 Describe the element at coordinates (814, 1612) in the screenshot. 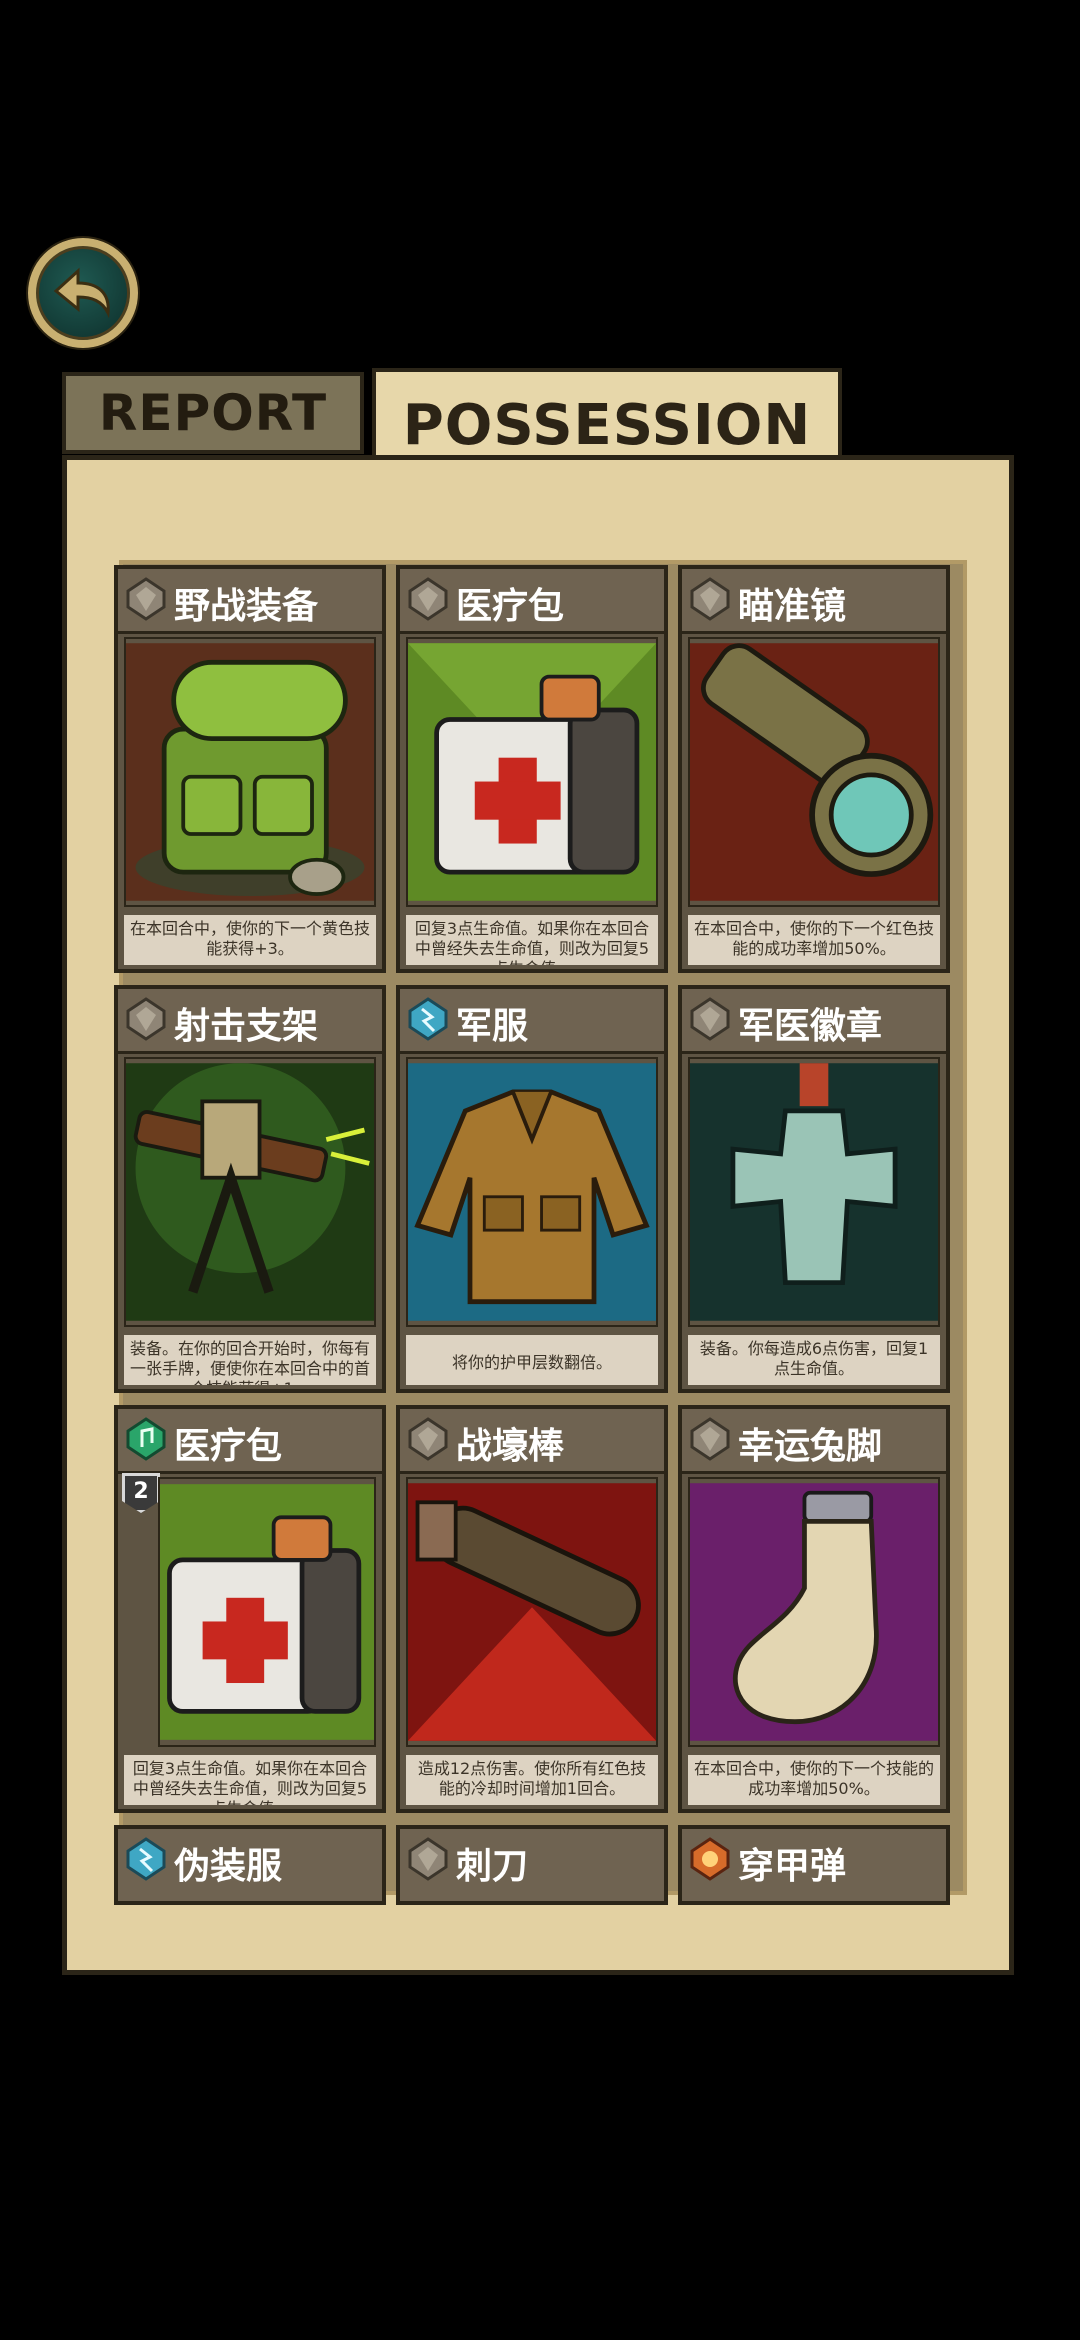

I see `rabbit-foot-icon` at that location.